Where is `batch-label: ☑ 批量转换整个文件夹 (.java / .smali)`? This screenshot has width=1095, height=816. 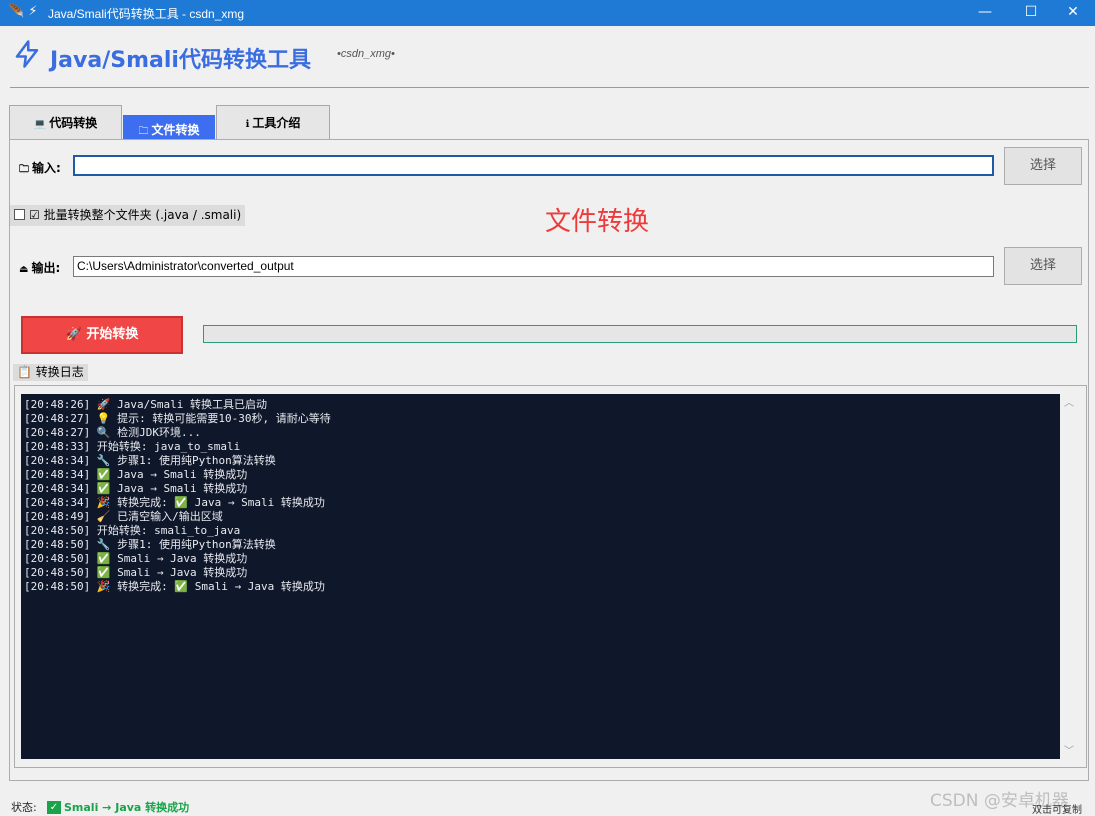 batch-label: ☑ 批量转换整个文件夹 (.java / .smali) is located at coordinates (135, 215).